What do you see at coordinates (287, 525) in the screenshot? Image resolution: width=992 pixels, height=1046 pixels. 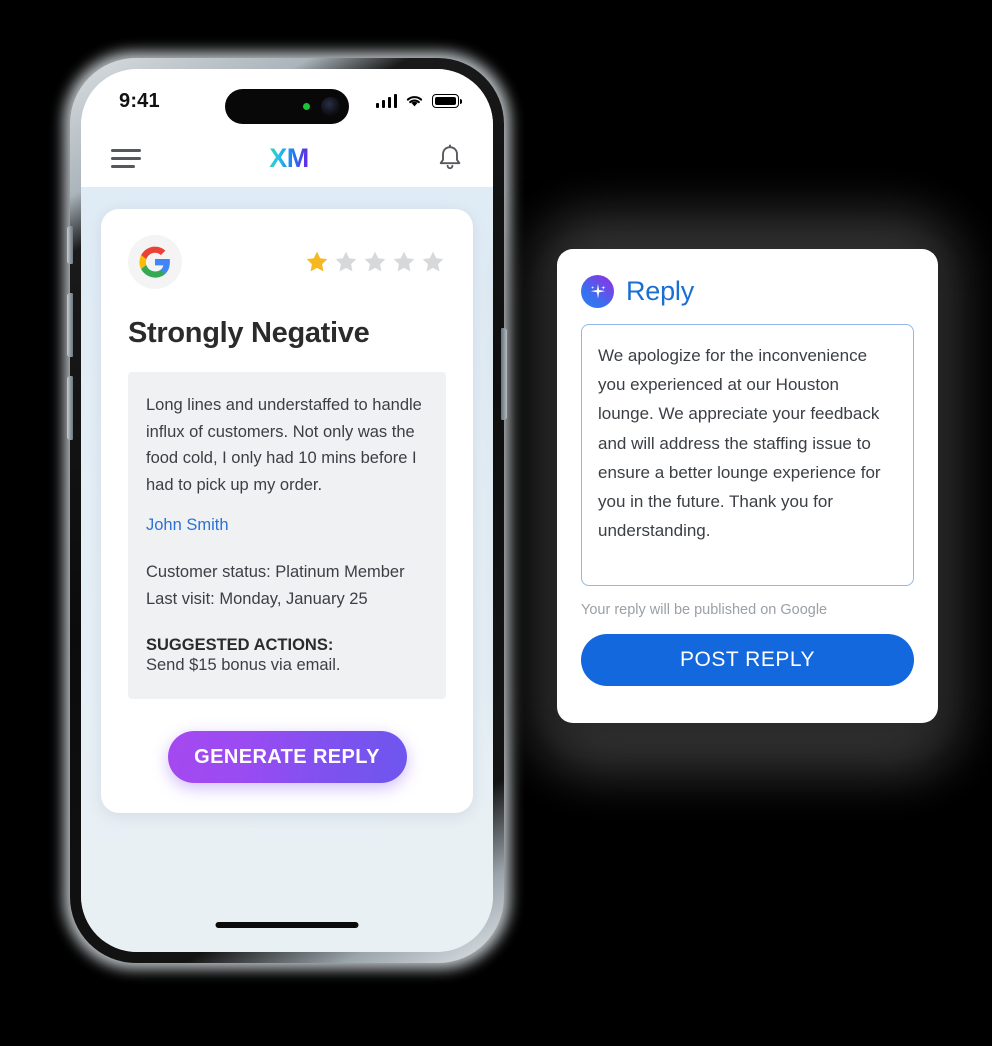 I see `reviewer-name-link: John Smith` at bounding box center [287, 525].